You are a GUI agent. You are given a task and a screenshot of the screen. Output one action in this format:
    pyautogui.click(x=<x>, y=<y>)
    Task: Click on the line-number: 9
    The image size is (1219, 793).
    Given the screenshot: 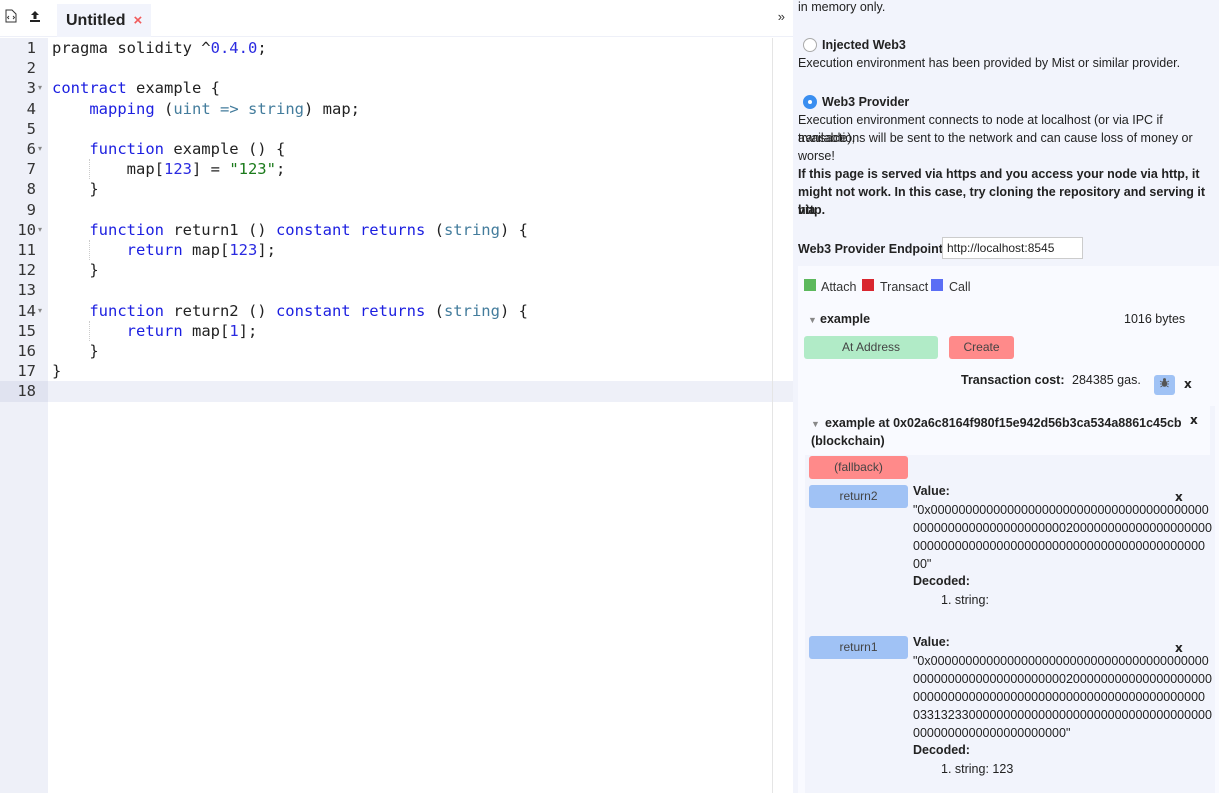 What is the action you would take?
    pyautogui.click(x=31, y=209)
    